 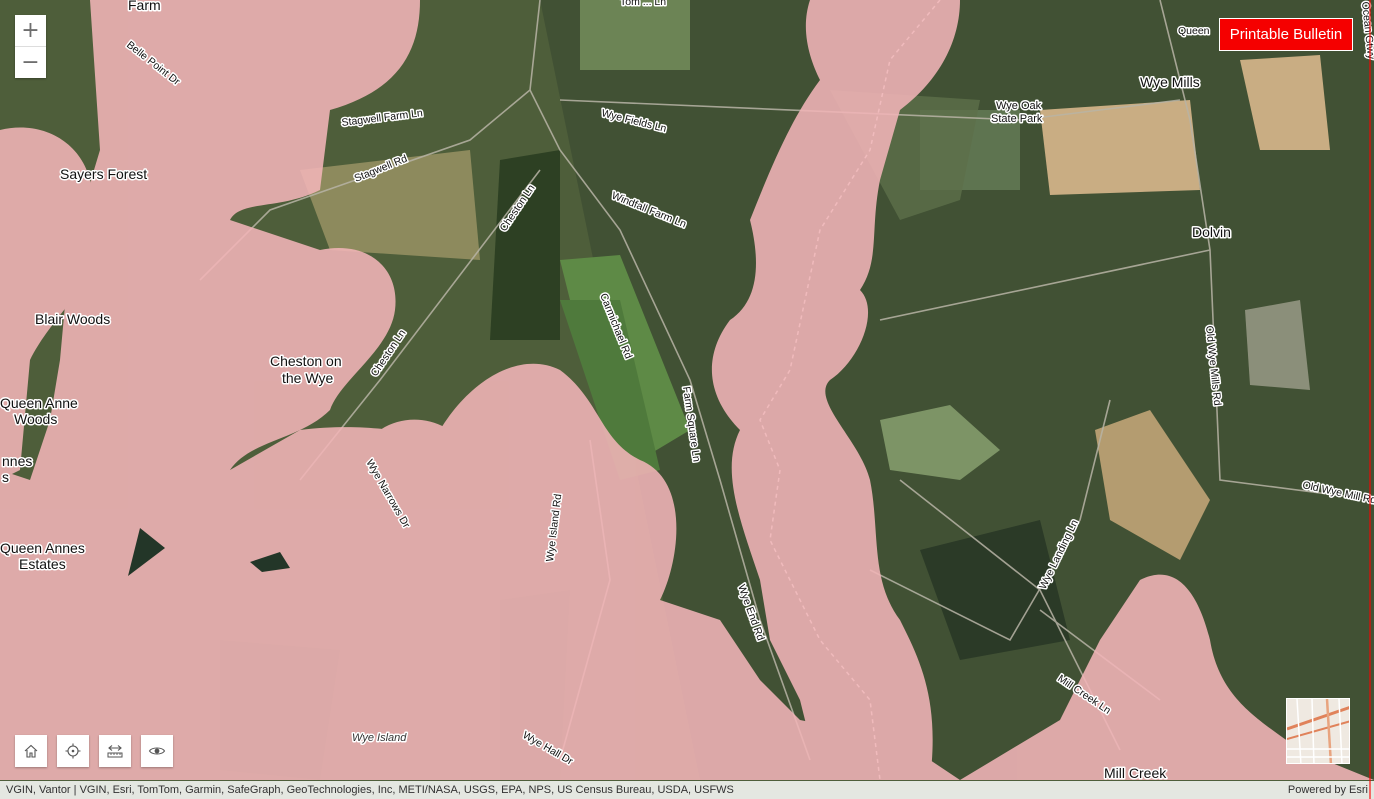 I want to click on road-queen: Queen, so click(x=1194, y=31).